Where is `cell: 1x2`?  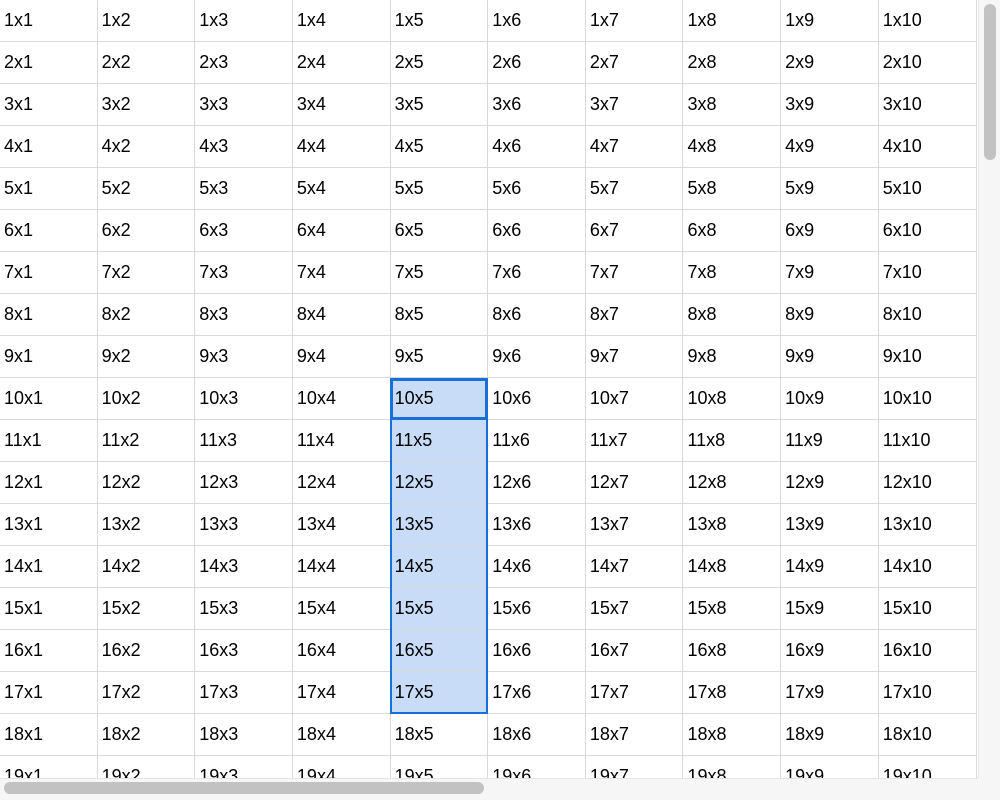
cell: 1x2 is located at coordinates (146, 21).